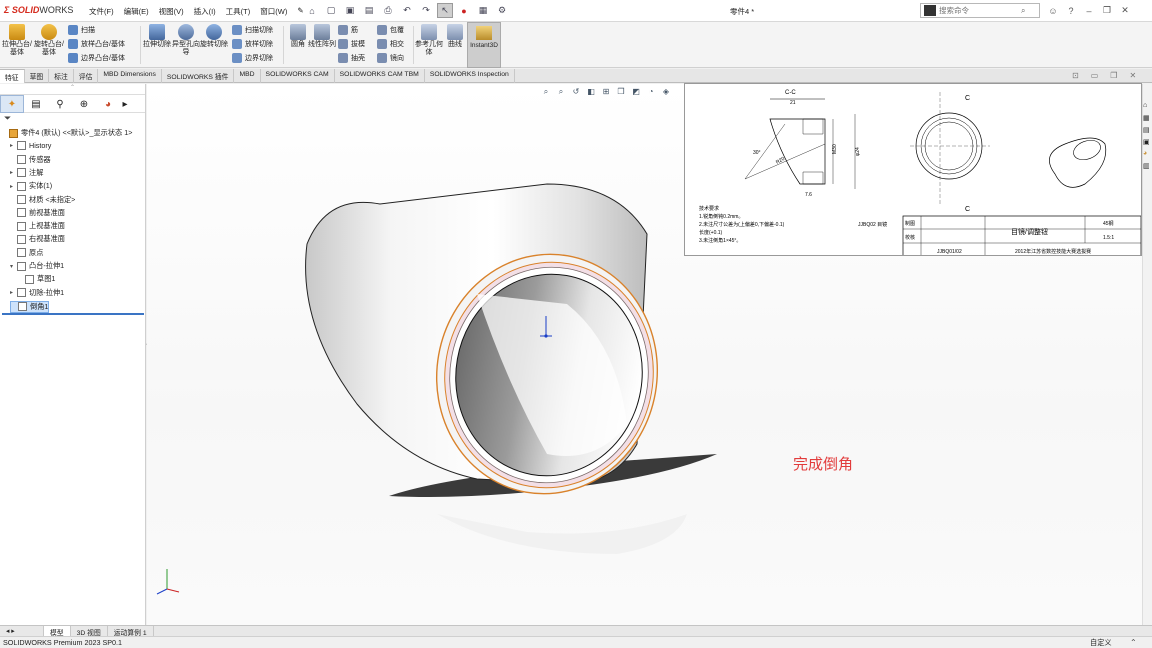 The image size is (1152, 648). What do you see at coordinates (546, 91) in the screenshot?
I see `zoom-to-fit-icon: ⌕` at bounding box center [546, 91].